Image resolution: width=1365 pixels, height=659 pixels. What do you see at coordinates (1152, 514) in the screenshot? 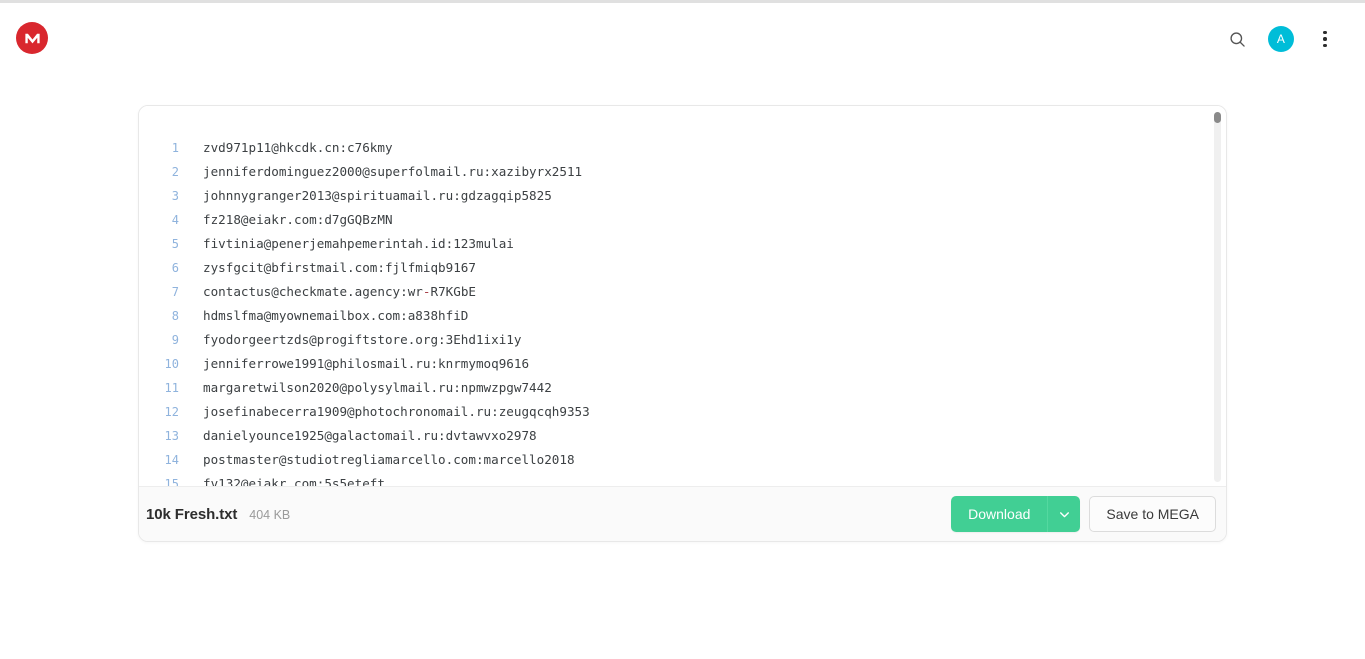
I see `save-to-mega-button: Save to MEGA` at bounding box center [1152, 514].